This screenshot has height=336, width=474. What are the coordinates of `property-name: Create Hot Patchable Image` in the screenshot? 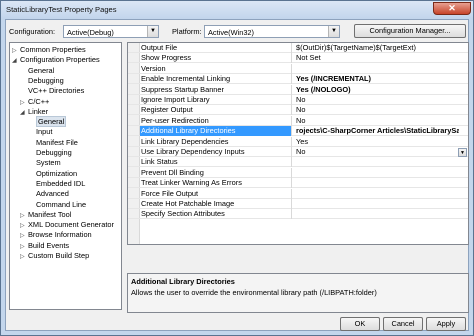 It's located at (216, 204).